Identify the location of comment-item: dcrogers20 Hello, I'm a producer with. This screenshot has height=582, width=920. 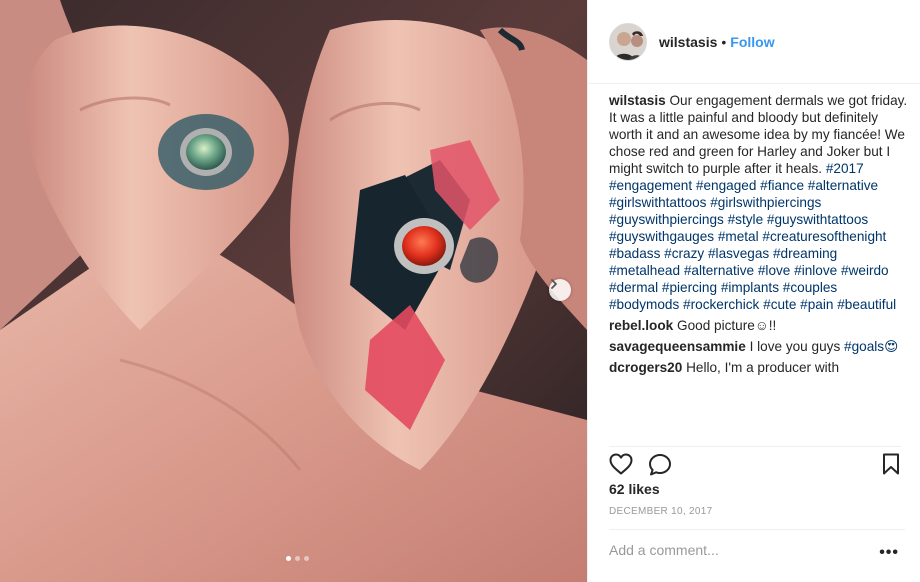
(759, 367).